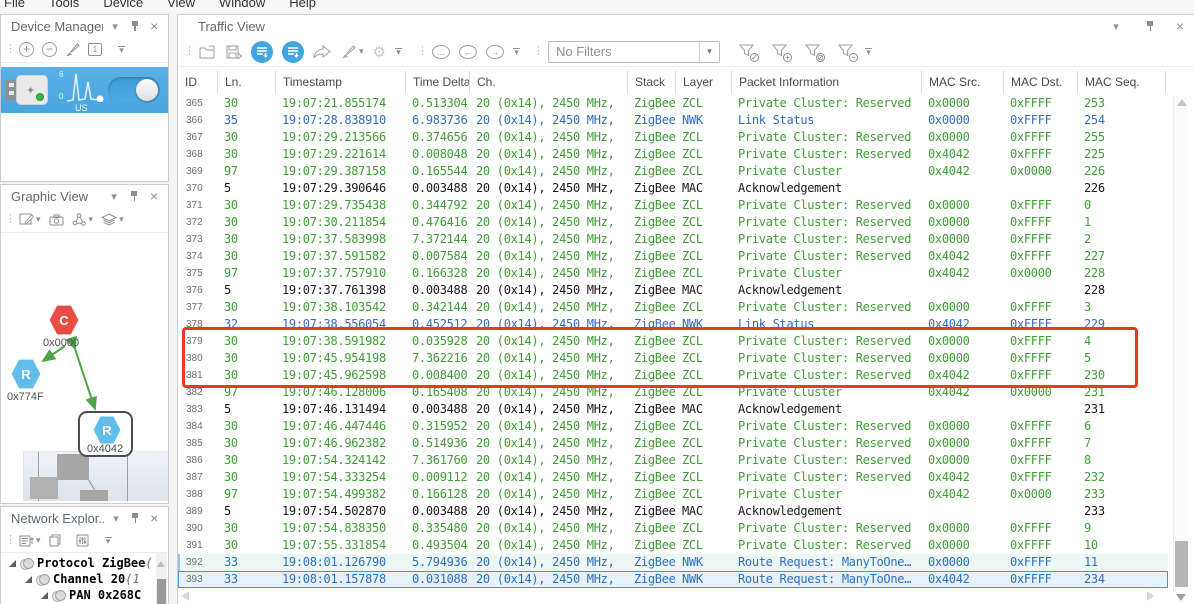  What do you see at coordinates (135, 26) in the screenshot?
I see `device-manager-pin-icon` at bounding box center [135, 26].